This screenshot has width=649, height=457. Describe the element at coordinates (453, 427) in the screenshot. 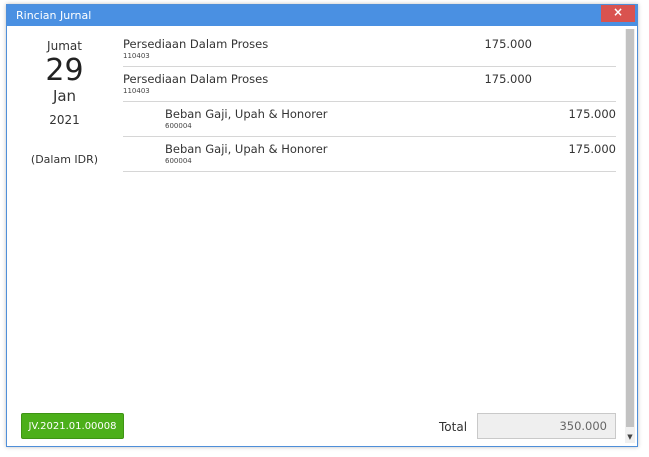

I see `total-label: Total` at that location.